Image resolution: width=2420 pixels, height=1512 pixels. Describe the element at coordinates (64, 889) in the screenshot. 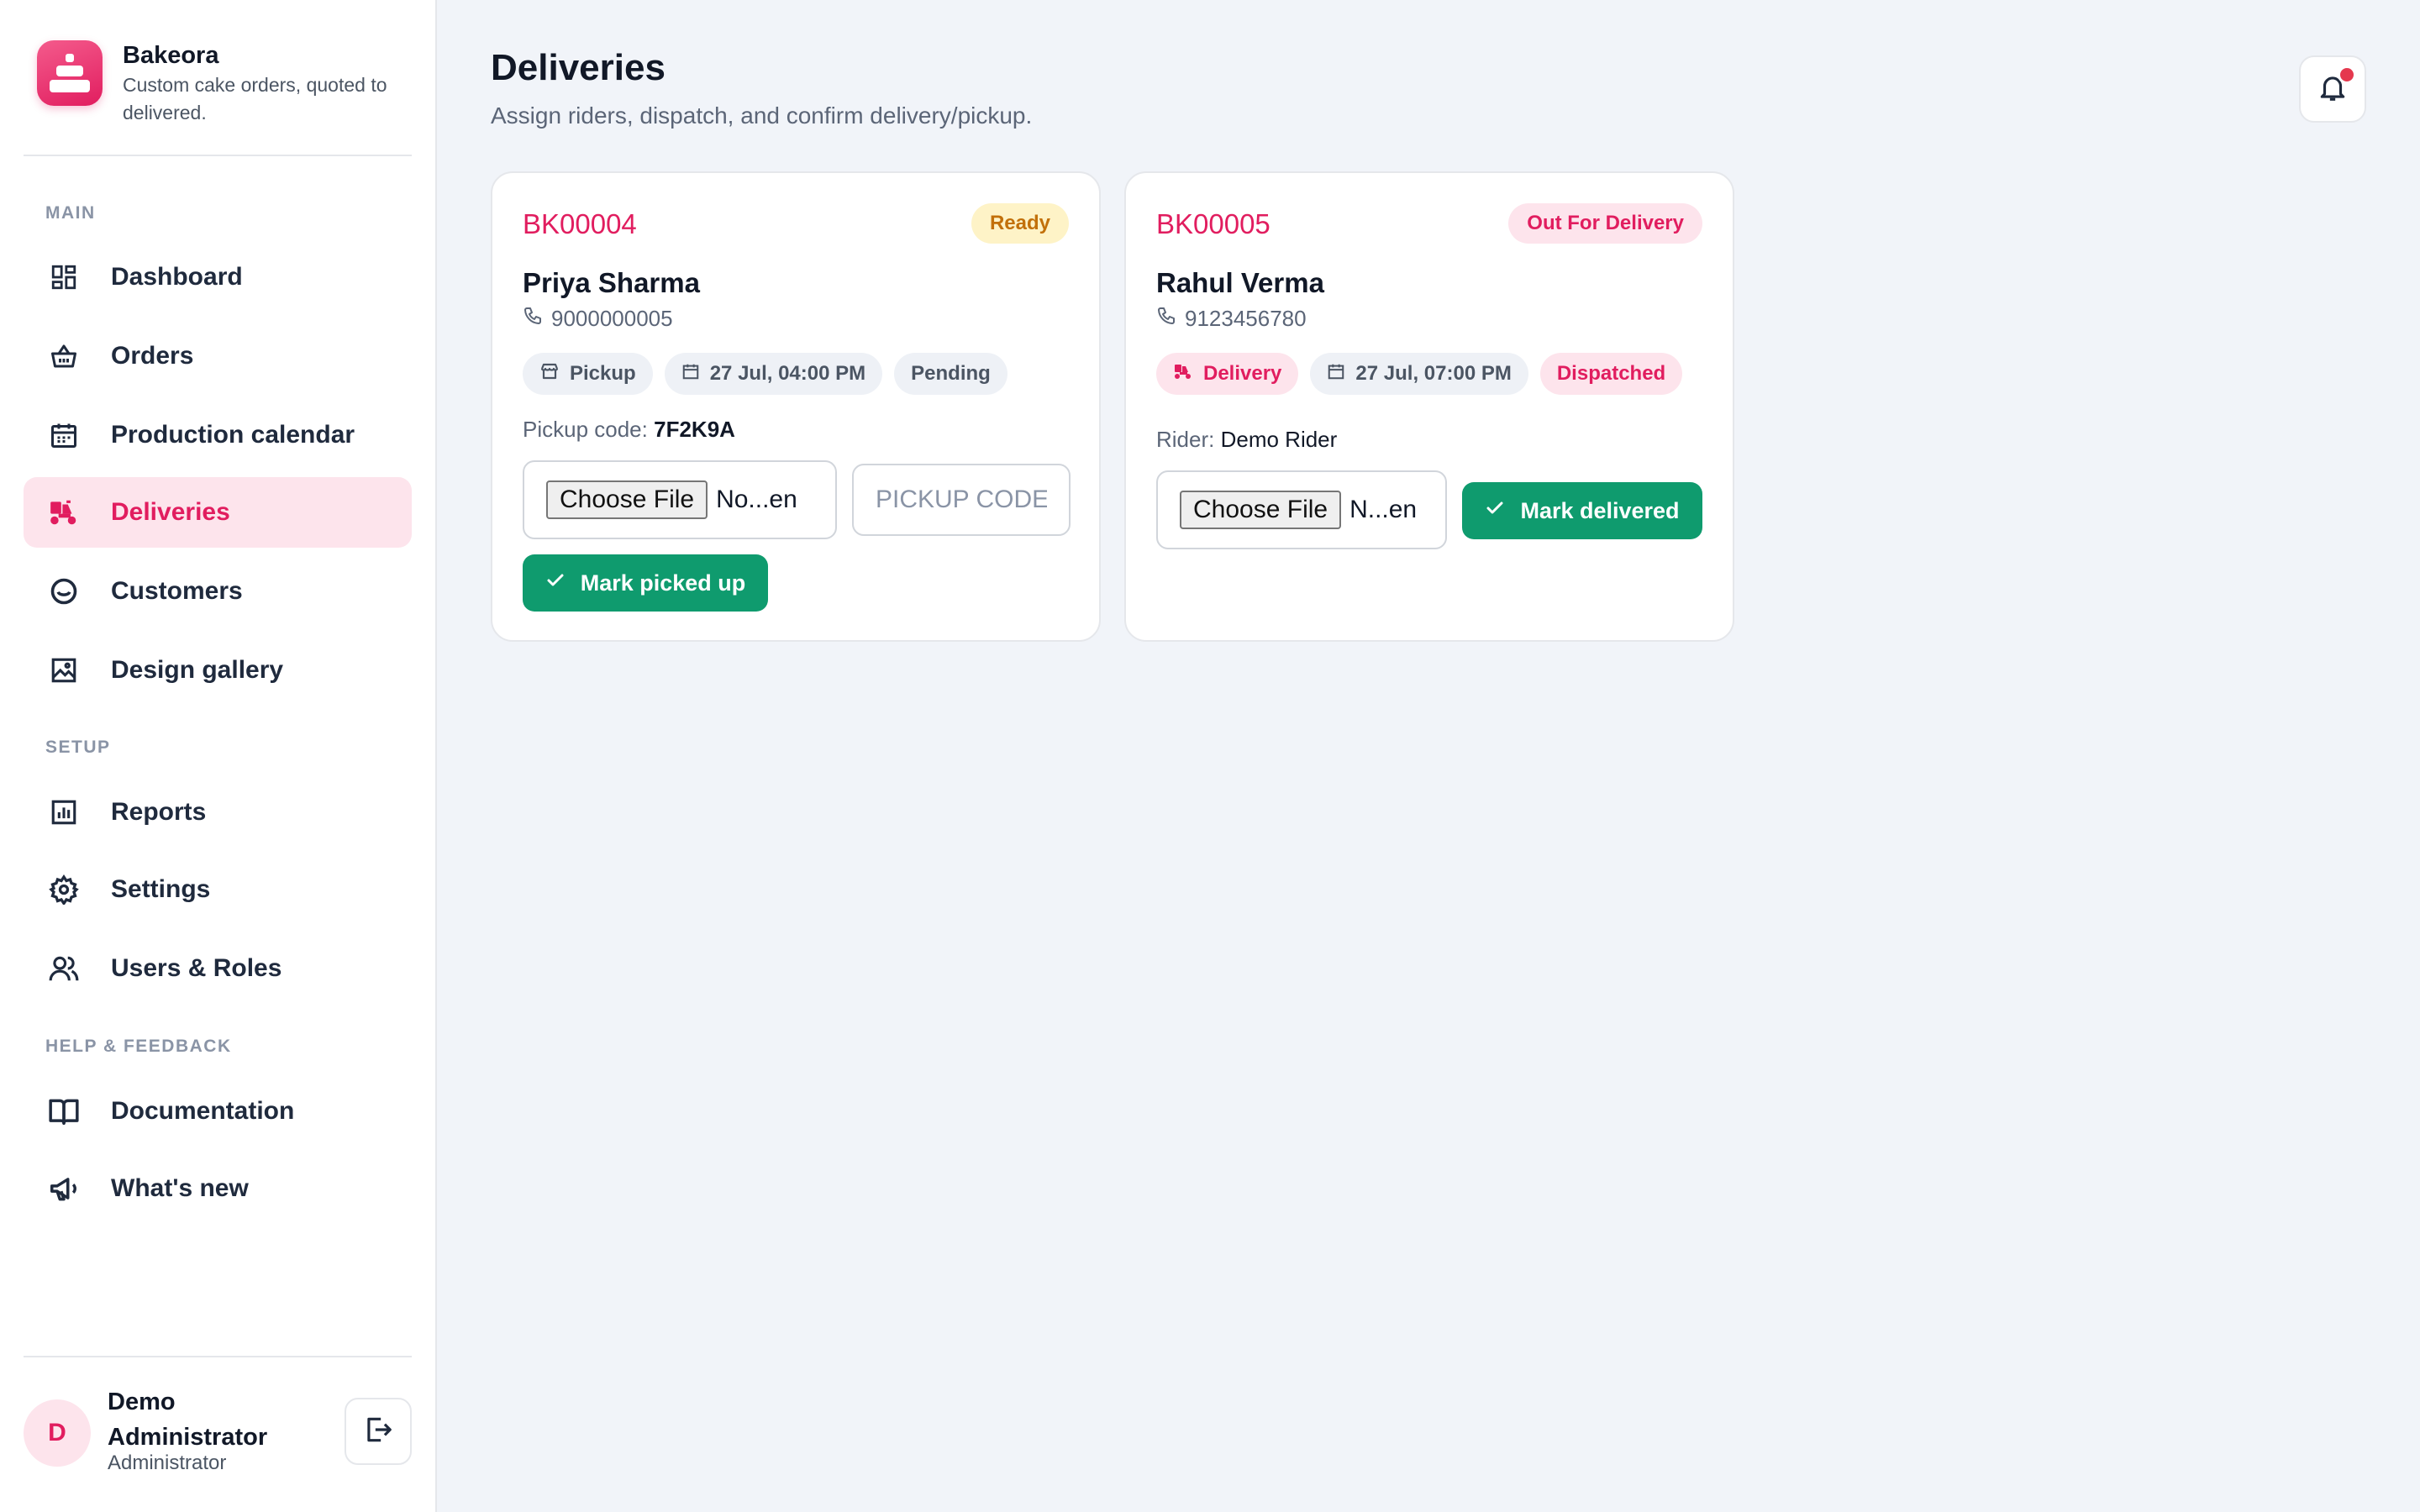

I see `gear-icon` at that location.